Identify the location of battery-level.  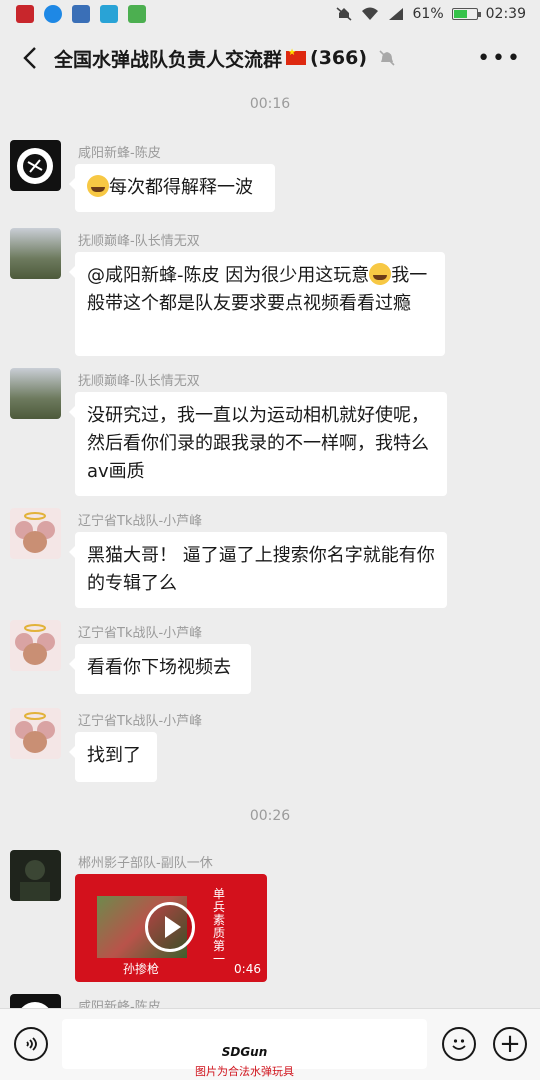
(460, 14).